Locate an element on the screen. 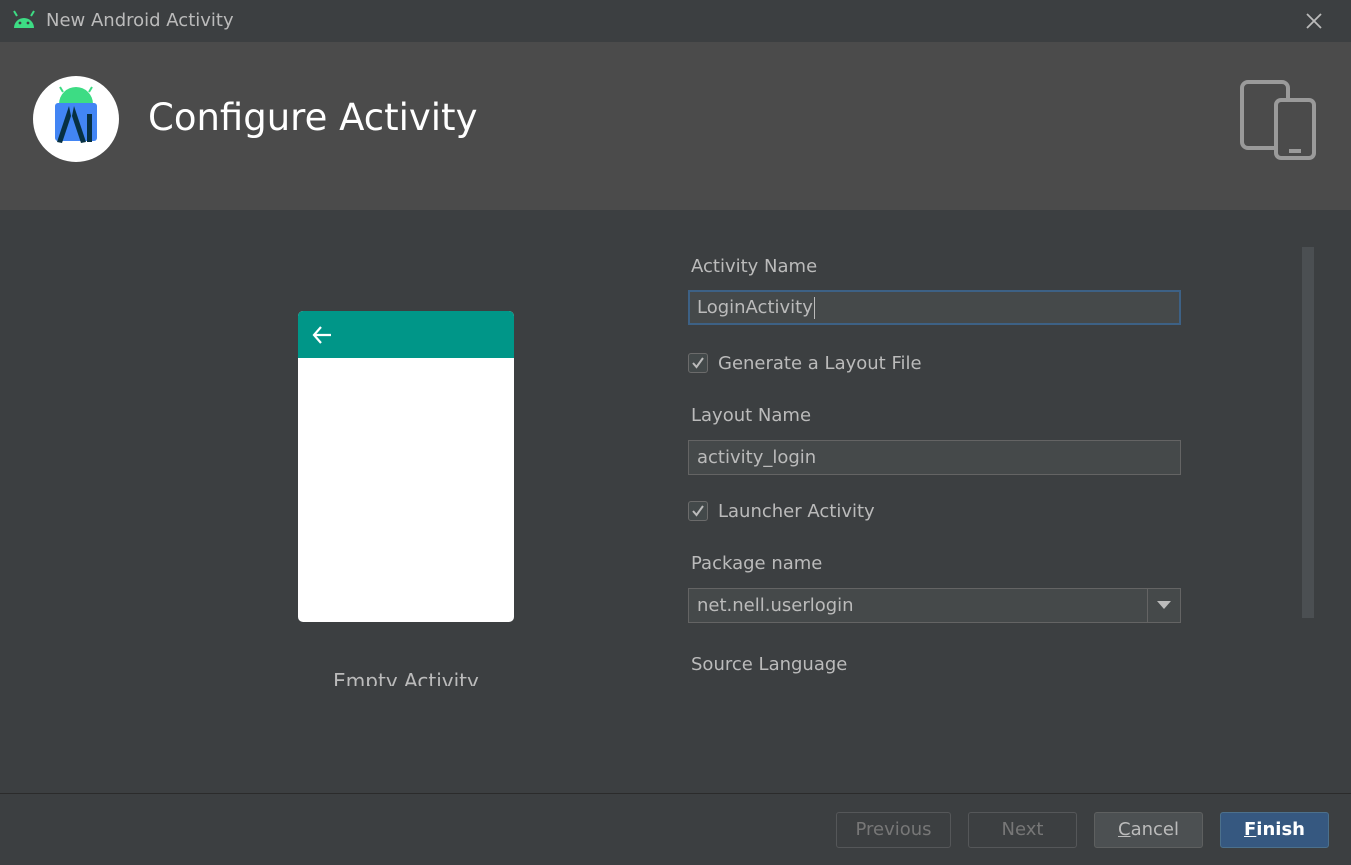  activity-preview is located at coordinates (406, 466).